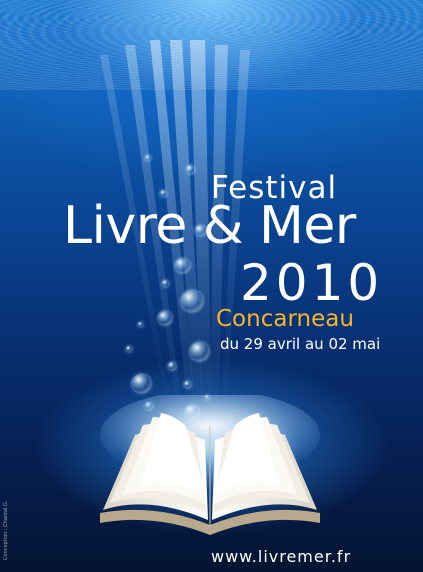 Image resolution: width=423 pixels, height=572 pixels. Describe the element at coordinates (6, 530) in the screenshot. I see `design-credit: Conception : Chantal G.` at that location.